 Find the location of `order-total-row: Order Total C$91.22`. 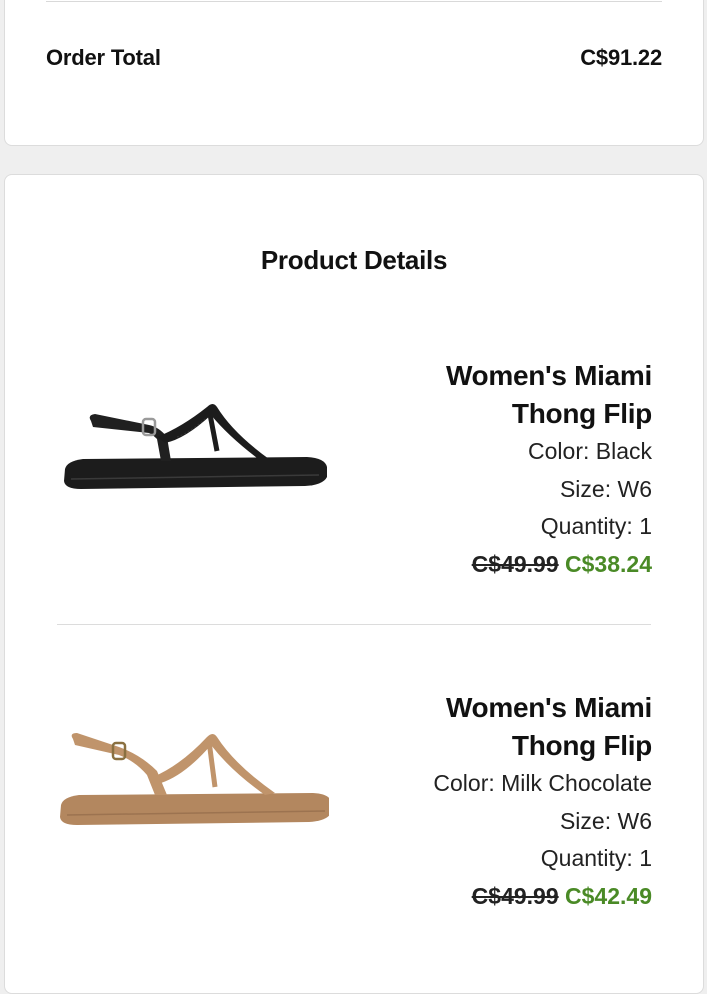

order-total-row: Order Total C$91.22 is located at coordinates (354, 58).